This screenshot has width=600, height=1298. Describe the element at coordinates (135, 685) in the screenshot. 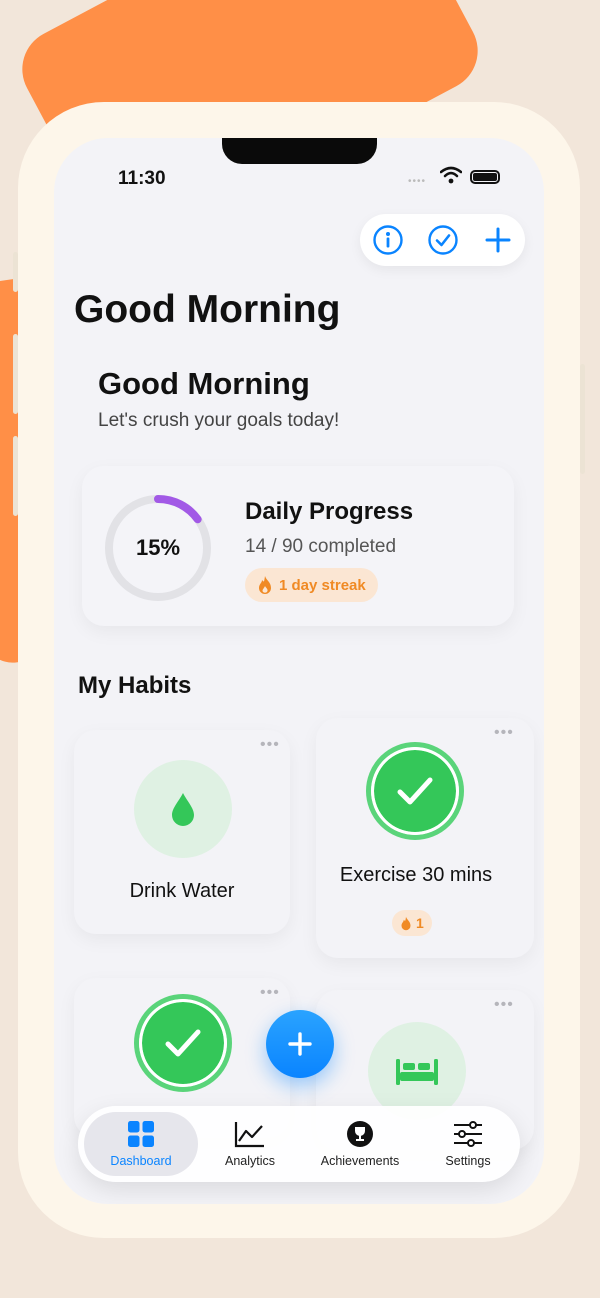

I see `section-title-my-habits: My Habits` at that location.